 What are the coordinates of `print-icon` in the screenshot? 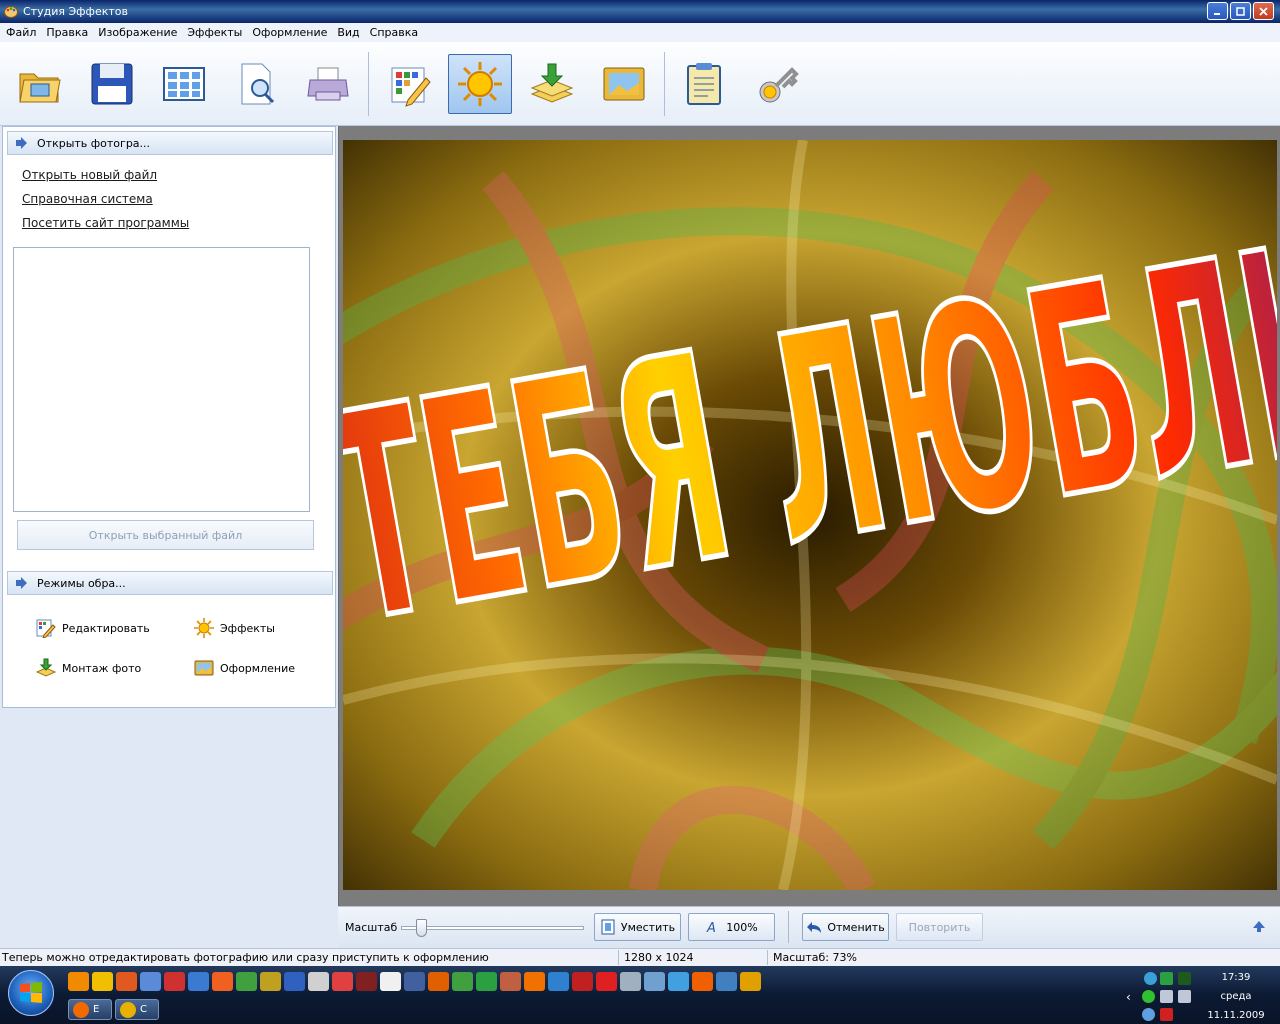 It's located at (328, 84).